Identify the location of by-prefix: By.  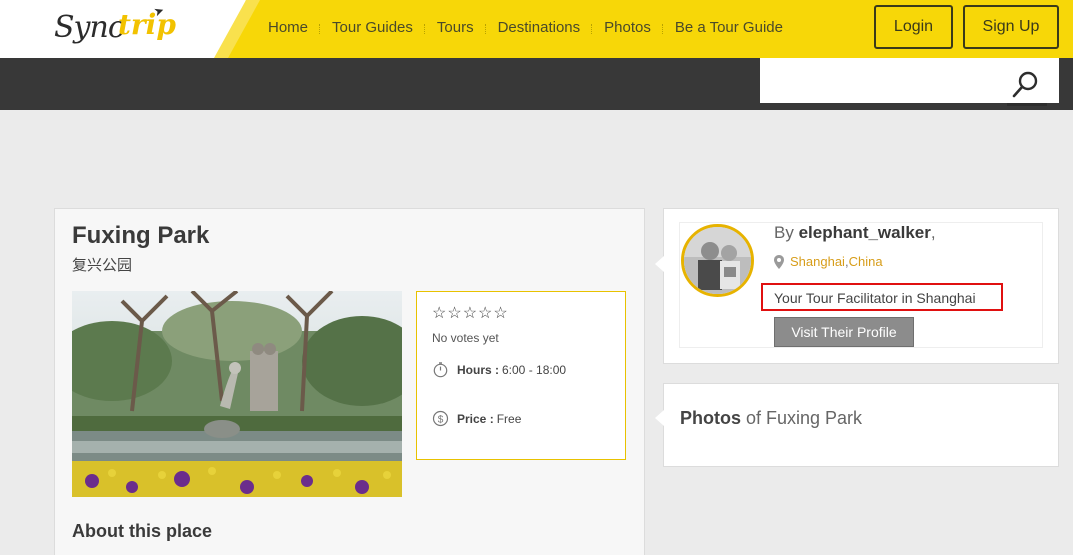
(784, 232).